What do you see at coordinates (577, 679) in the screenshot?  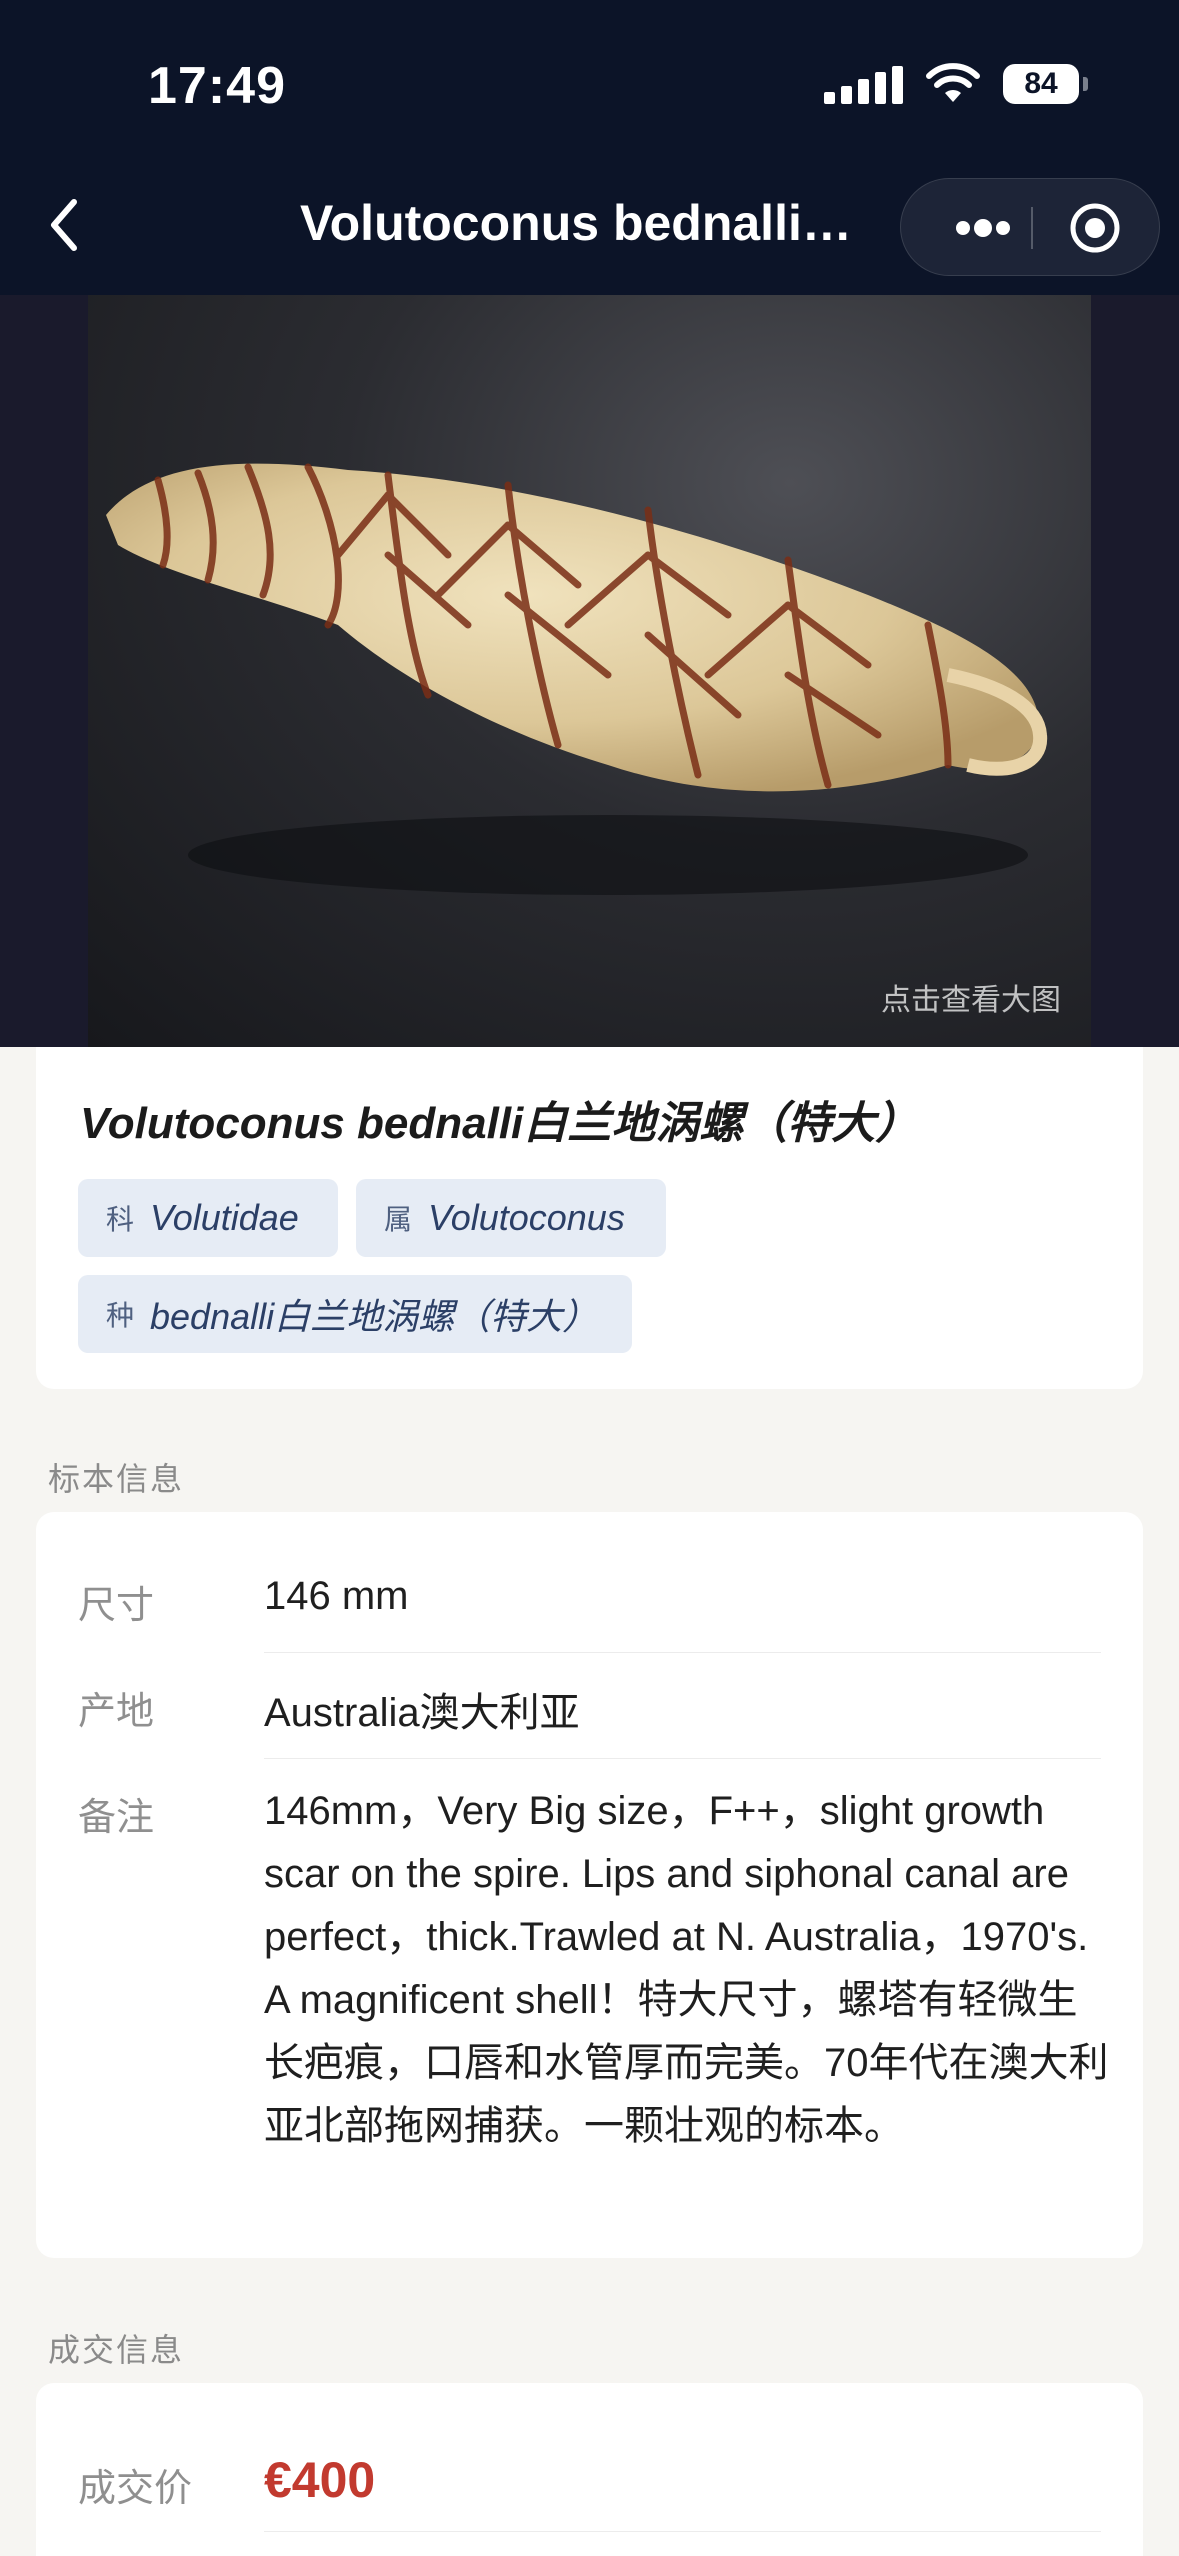 I see `shell-illustration` at bounding box center [577, 679].